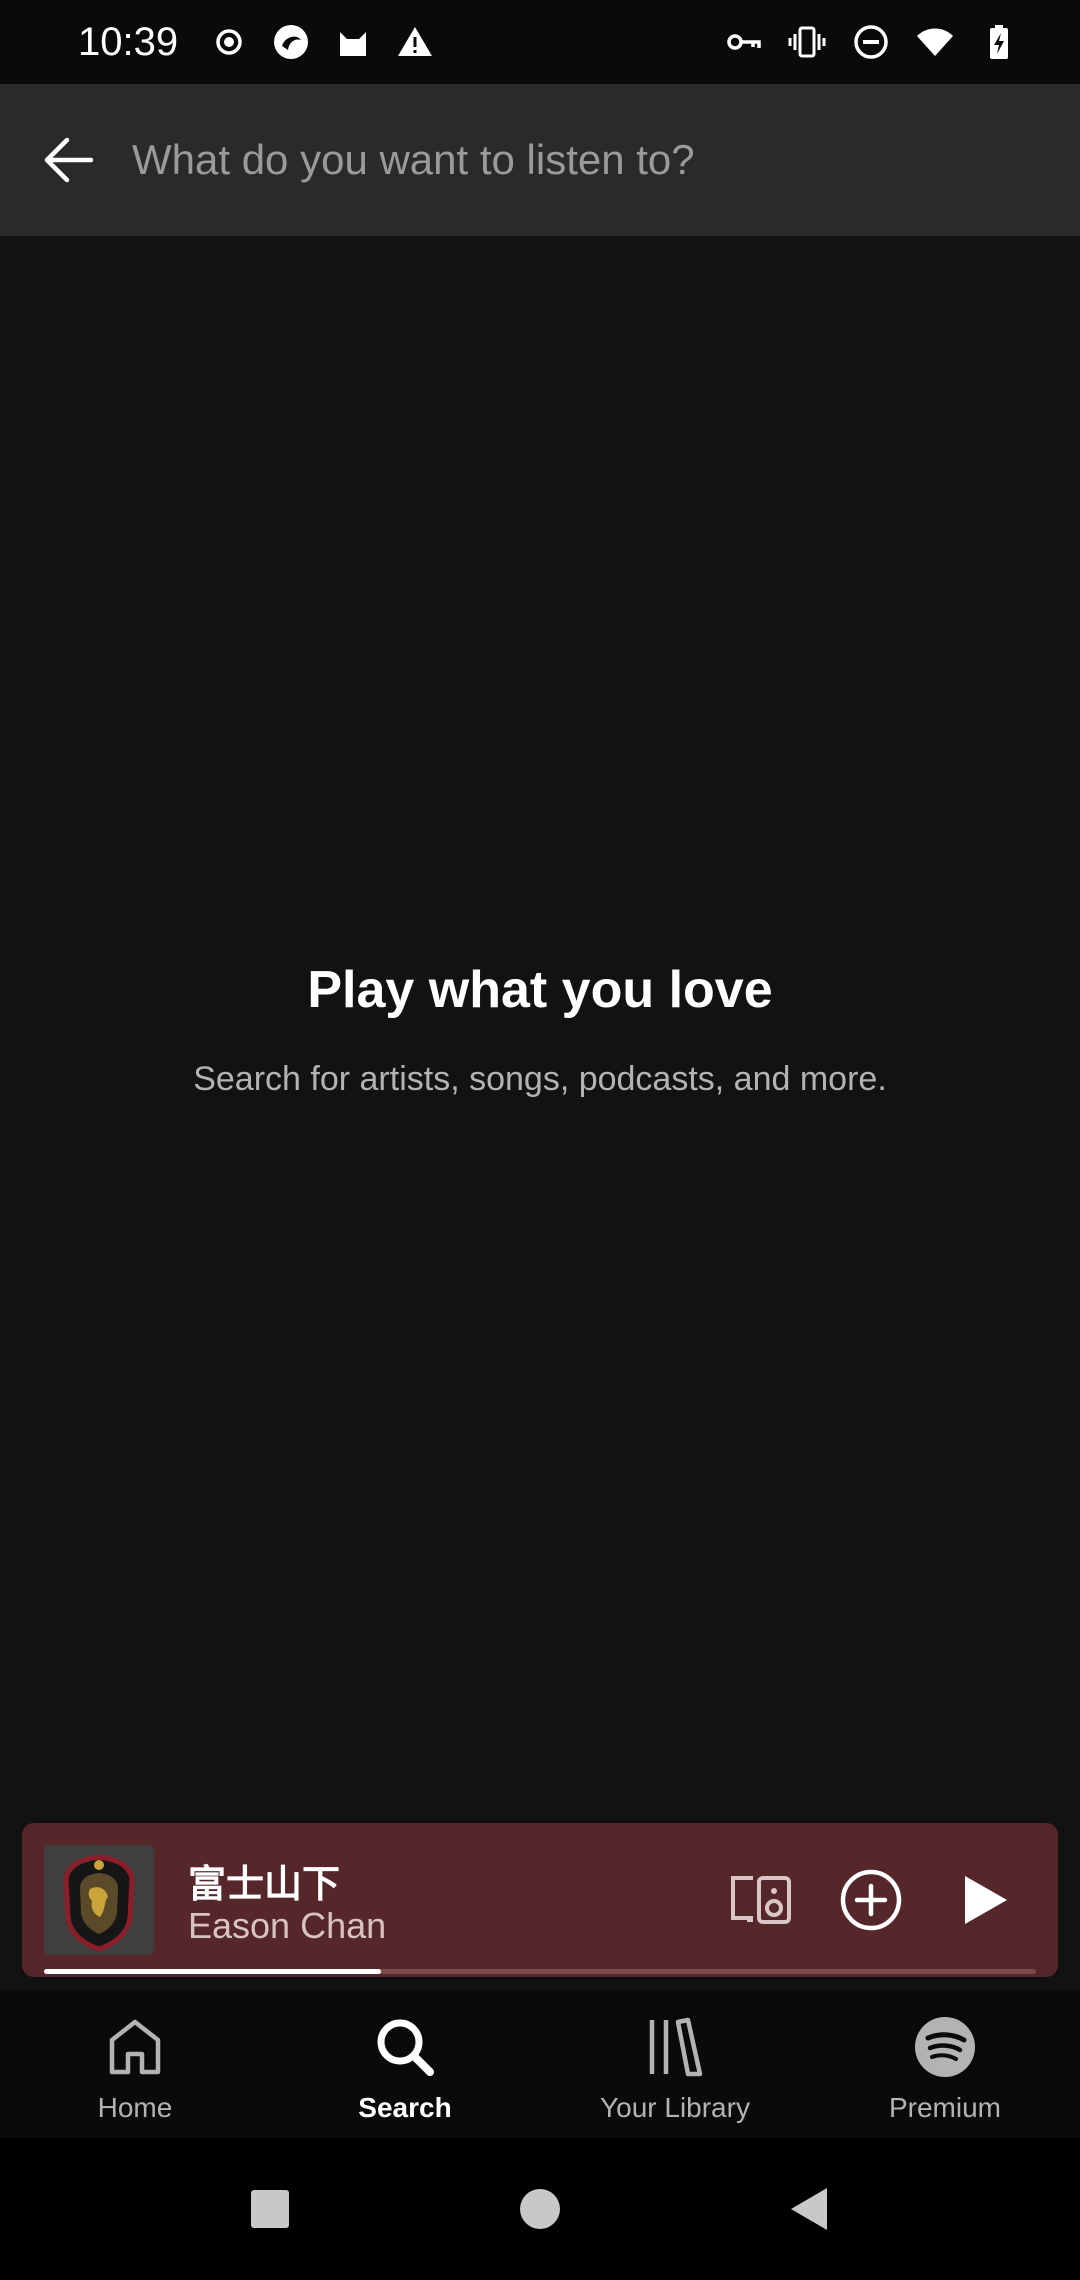 The image size is (1080, 2280). I want to click on system-navigation-bar, so click(540, 2209).